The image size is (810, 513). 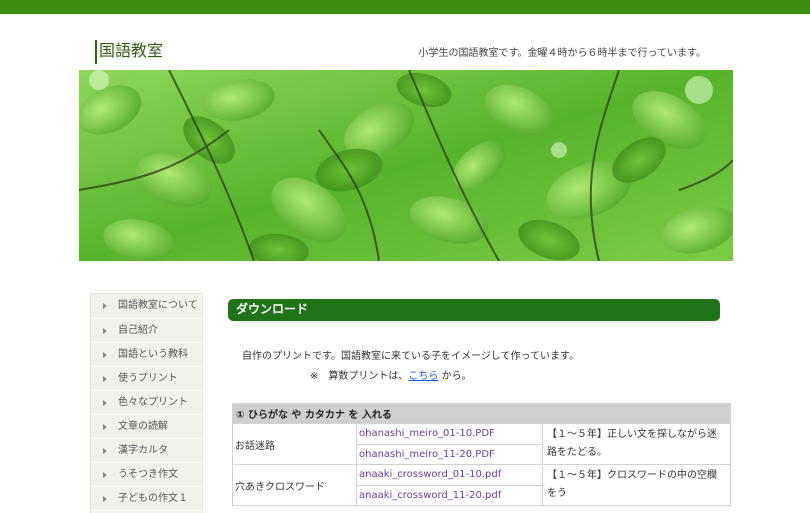 I want to click on sidebar-item-label: うそつき作文, so click(x=148, y=474).